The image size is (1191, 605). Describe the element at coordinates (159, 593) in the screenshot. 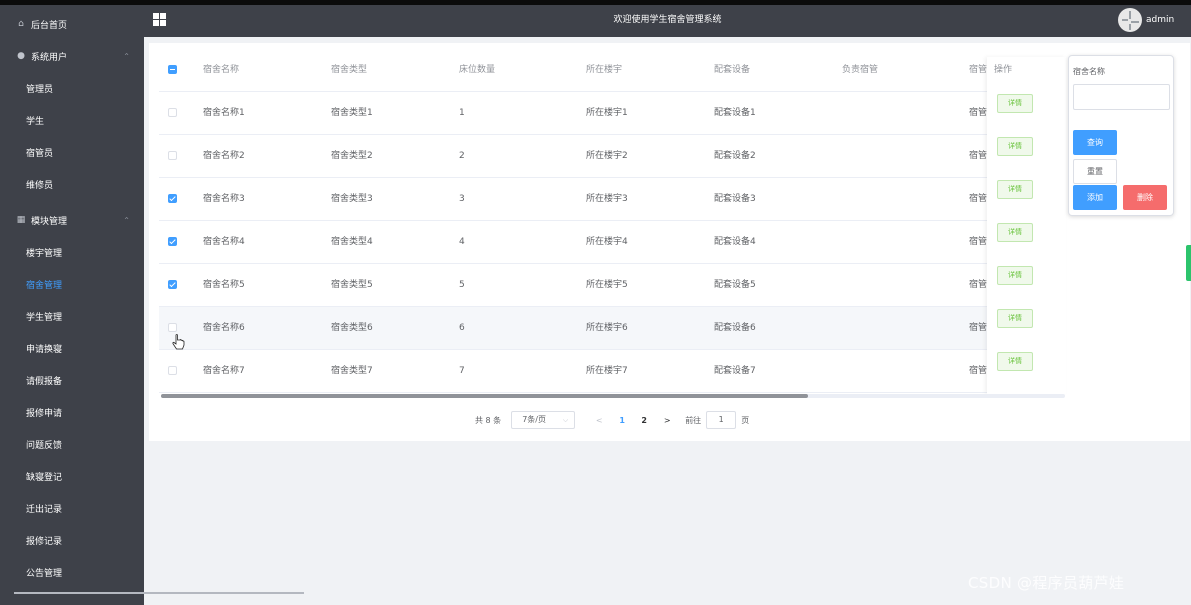

I see `sidebar-scroll-track` at that location.